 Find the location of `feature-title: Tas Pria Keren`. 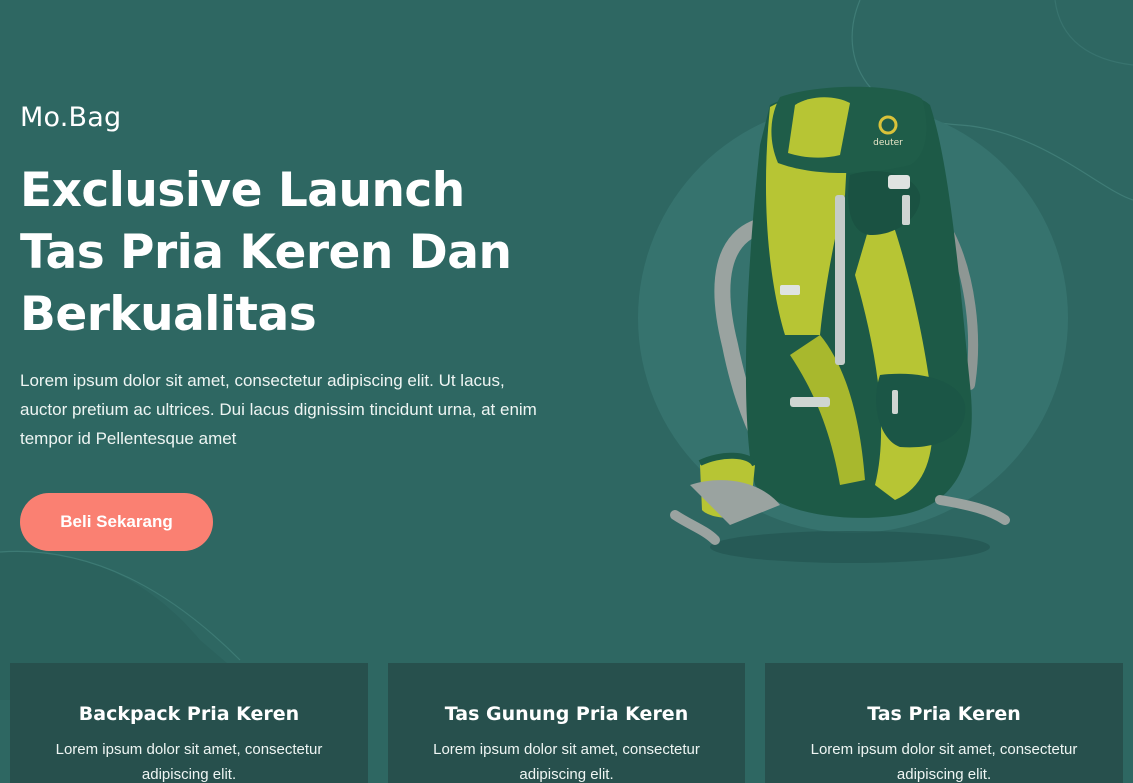

feature-title: Tas Pria Keren is located at coordinates (944, 714).